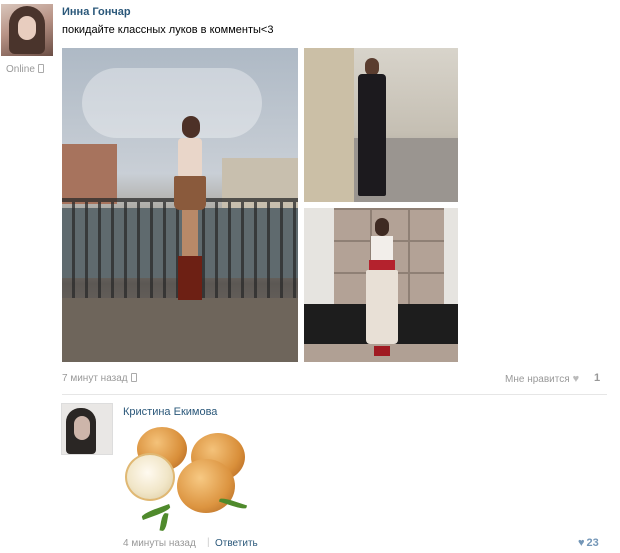  What do you see at coordinates (159, 543) in the screenshot?
I see `comment-timestamp: 4 минуты назад` at bounding box center [159, 543].